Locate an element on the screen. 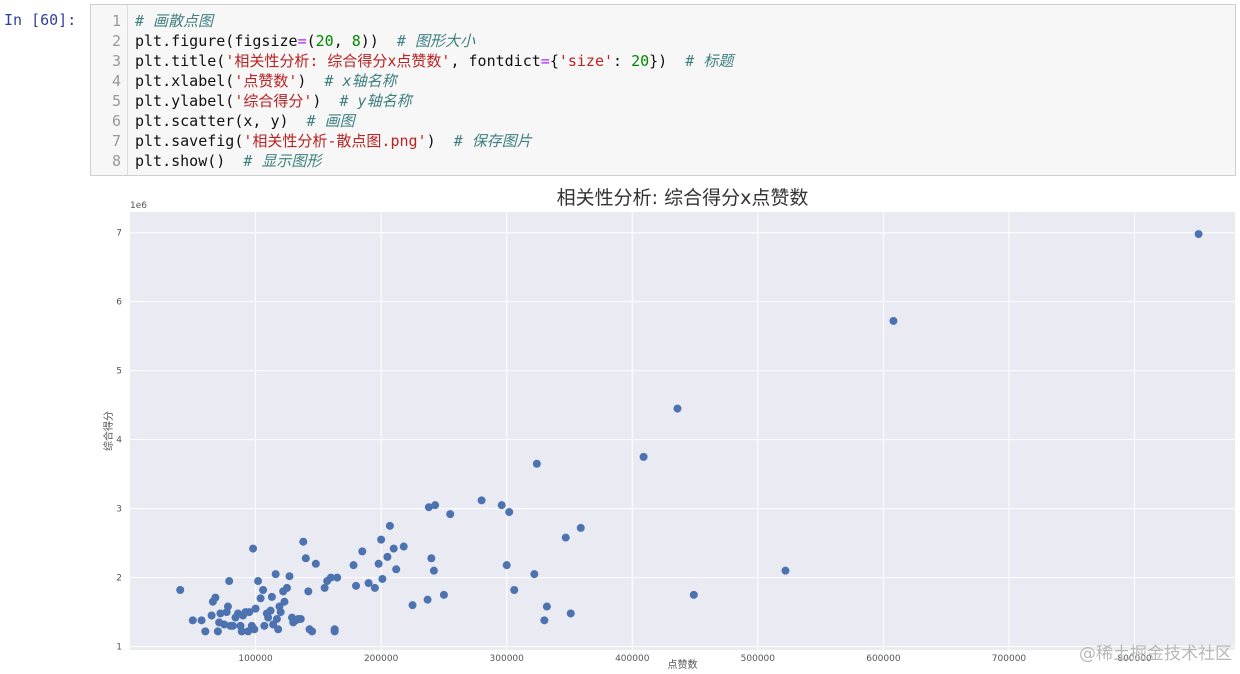 Image resolution: width=1240 pixels, height=674 pixels. code-token: }) is located at coordinates (667, 61).